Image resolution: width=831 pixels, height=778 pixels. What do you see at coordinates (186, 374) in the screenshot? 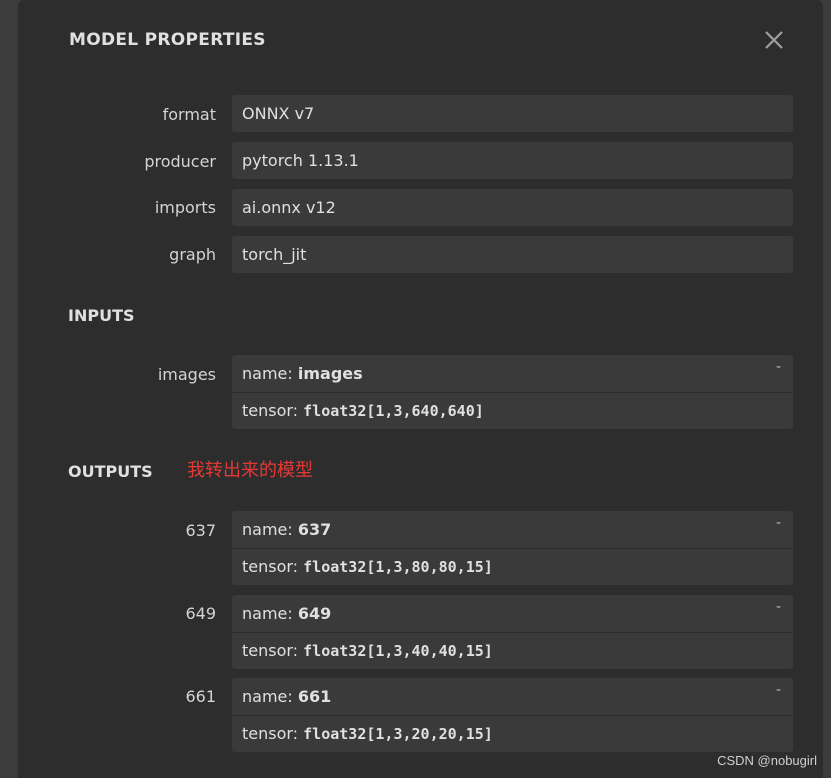
I see `input-label: images` at bounding box center [186, 374].